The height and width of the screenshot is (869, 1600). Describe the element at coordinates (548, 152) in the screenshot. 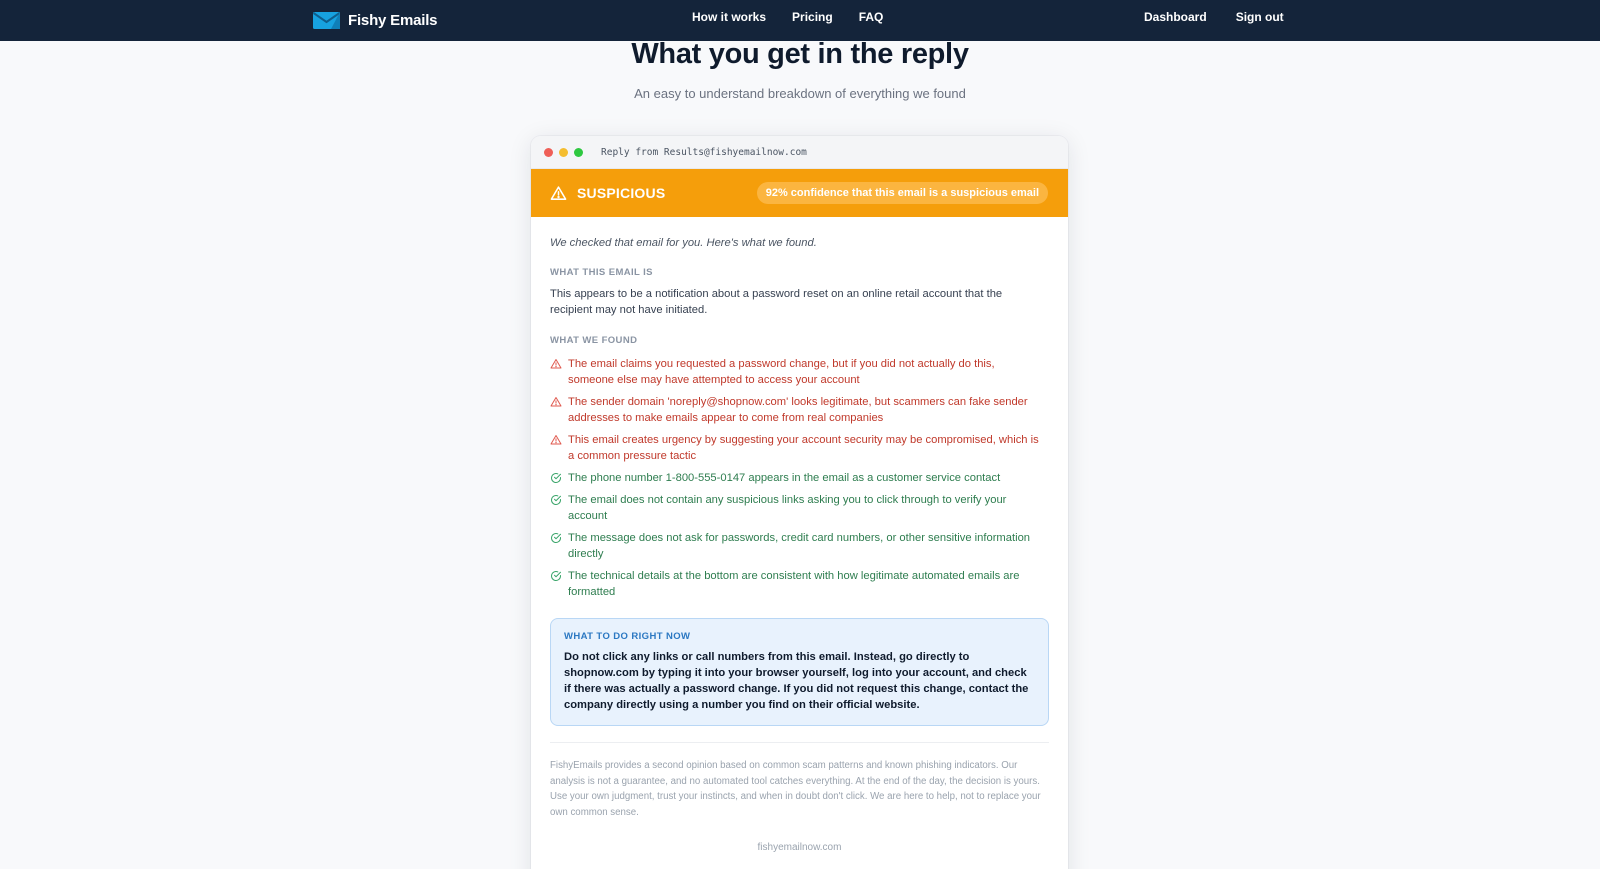

I see `window-close-dot` at that location.